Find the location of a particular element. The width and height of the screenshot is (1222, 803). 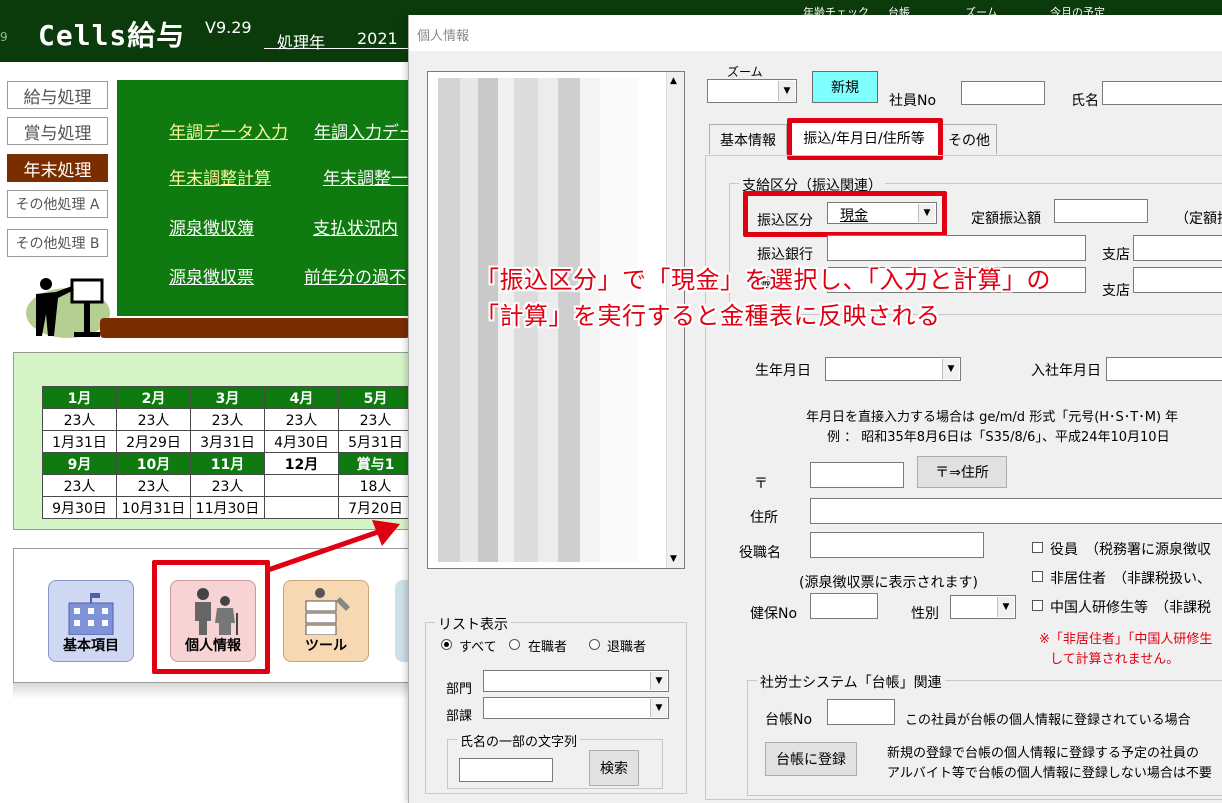

scroll-down-icon: ▼ is located at coordinates (673, 559).